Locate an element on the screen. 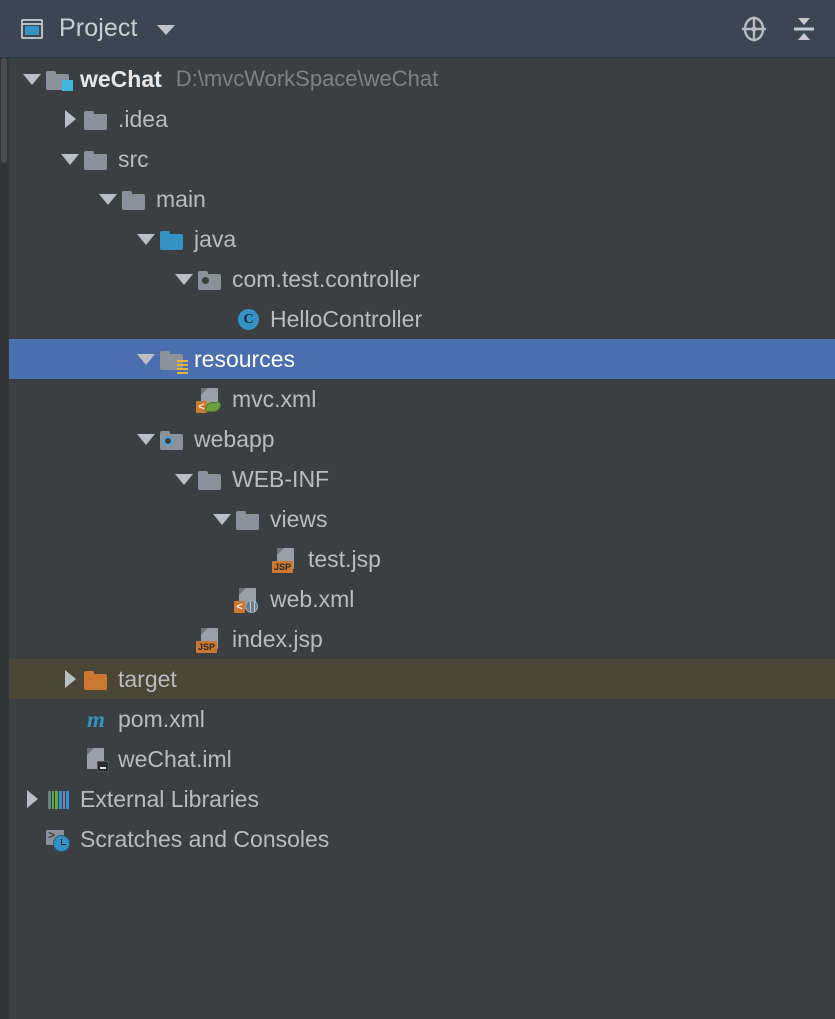 This screenshot has height=1019, width=835. tree-row: com.test.controller is located at coordinates (422, 279).